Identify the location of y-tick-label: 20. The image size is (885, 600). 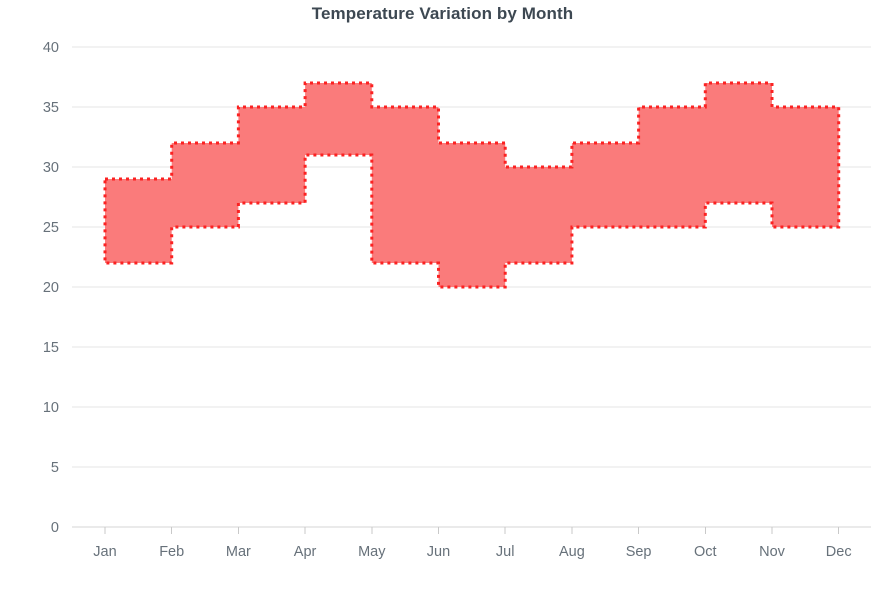
(51, 288).